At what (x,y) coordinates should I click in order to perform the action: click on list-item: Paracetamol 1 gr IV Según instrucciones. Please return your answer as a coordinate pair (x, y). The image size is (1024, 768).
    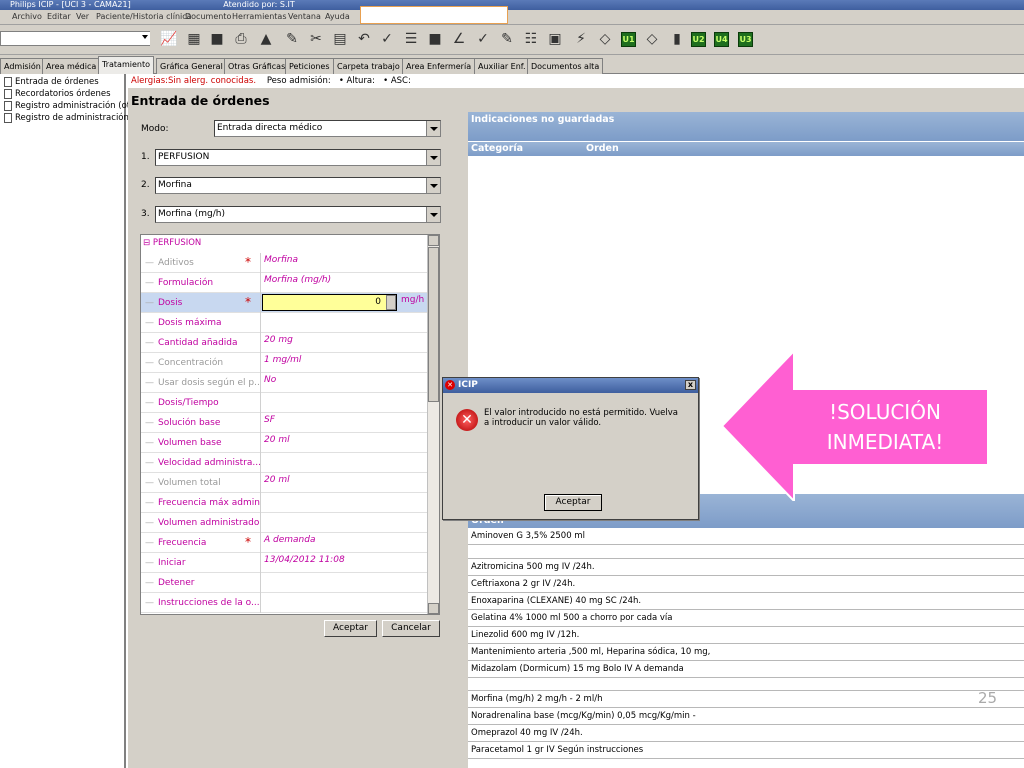
    Looking at the image, I should click on (746, 750).